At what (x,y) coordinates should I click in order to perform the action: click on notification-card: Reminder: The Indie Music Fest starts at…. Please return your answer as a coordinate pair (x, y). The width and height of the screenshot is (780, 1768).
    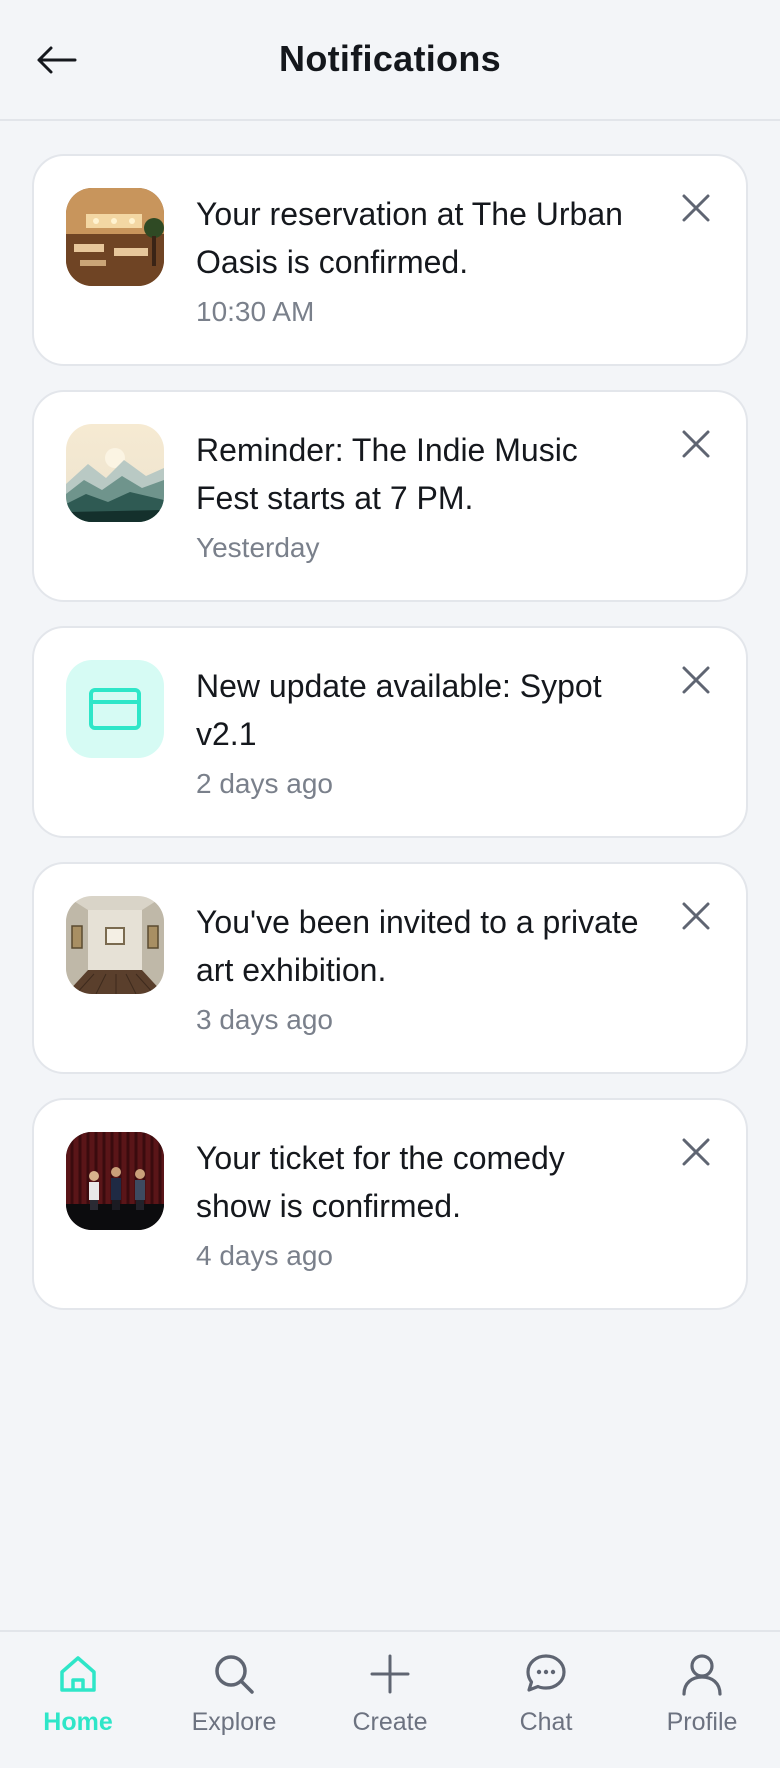
    Looking at the image, I should click on (390, 496).